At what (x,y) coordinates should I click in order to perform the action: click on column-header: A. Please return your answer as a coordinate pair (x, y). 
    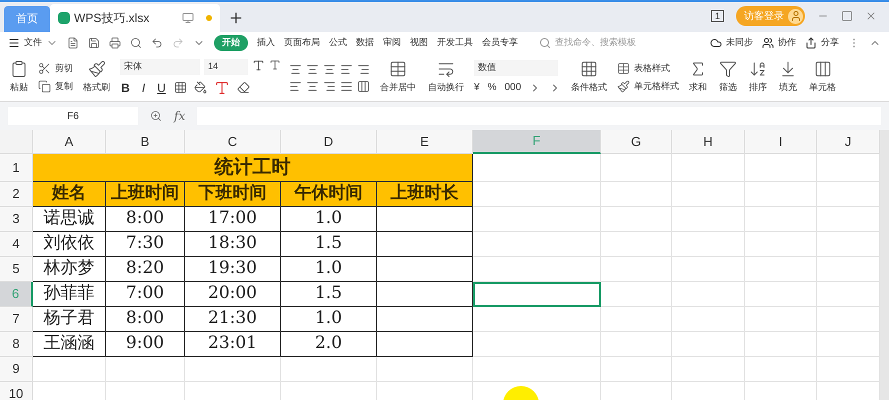
    Looking at the image, I should click on (69, 142).